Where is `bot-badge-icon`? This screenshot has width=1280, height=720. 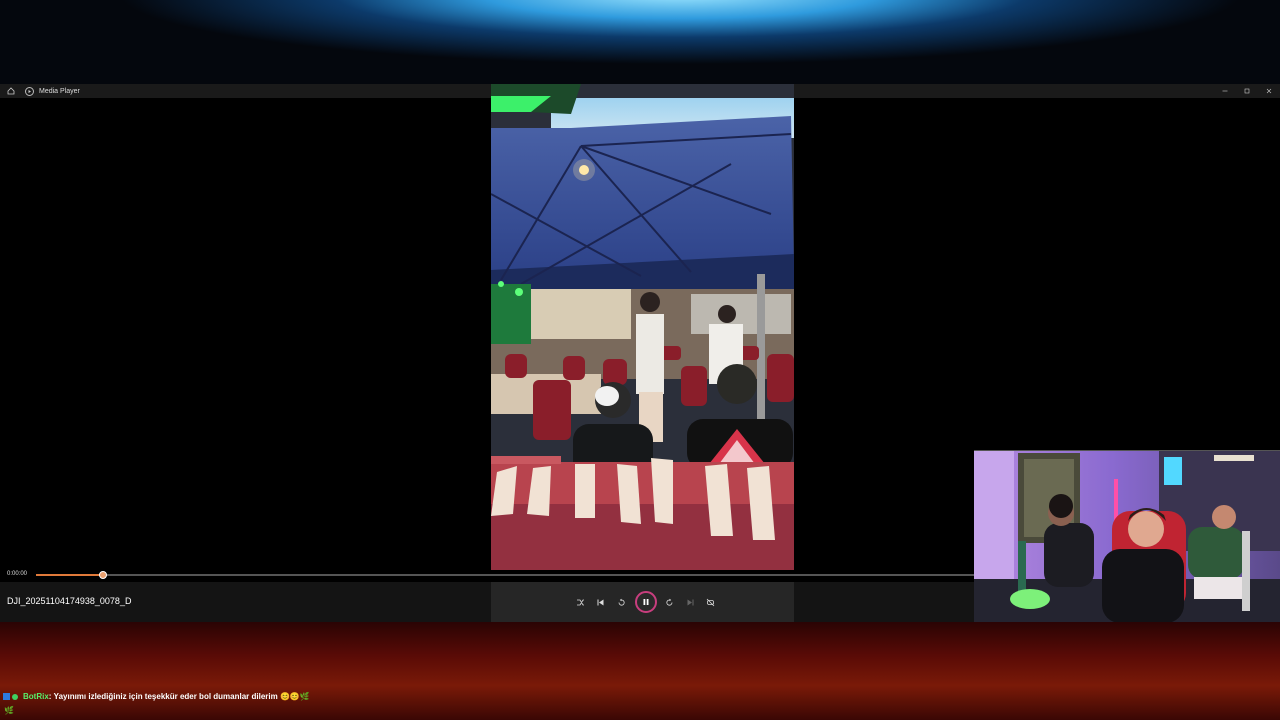
bot-badge-icon is located at coordinates (6, 696).